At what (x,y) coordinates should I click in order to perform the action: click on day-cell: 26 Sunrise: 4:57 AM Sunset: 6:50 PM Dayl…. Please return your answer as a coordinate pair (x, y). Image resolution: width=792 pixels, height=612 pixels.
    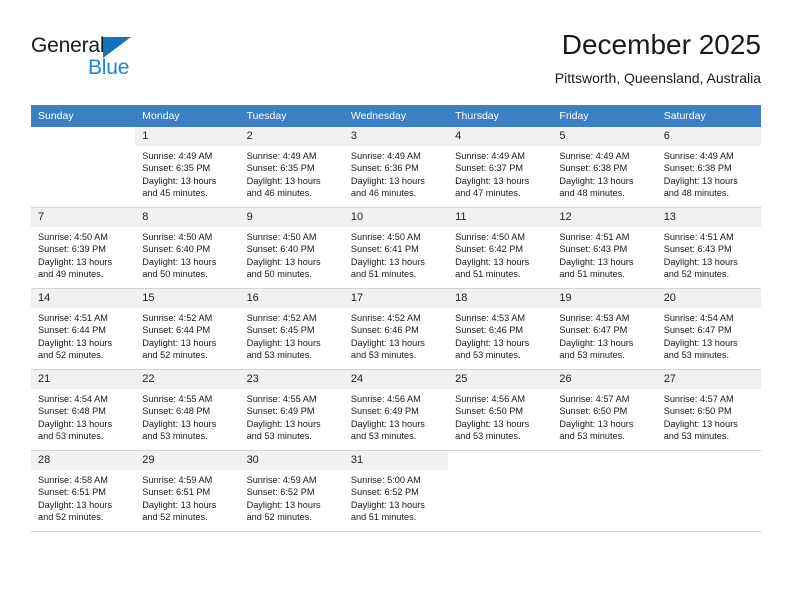
    Looking at the image, I should click on (604, 410).